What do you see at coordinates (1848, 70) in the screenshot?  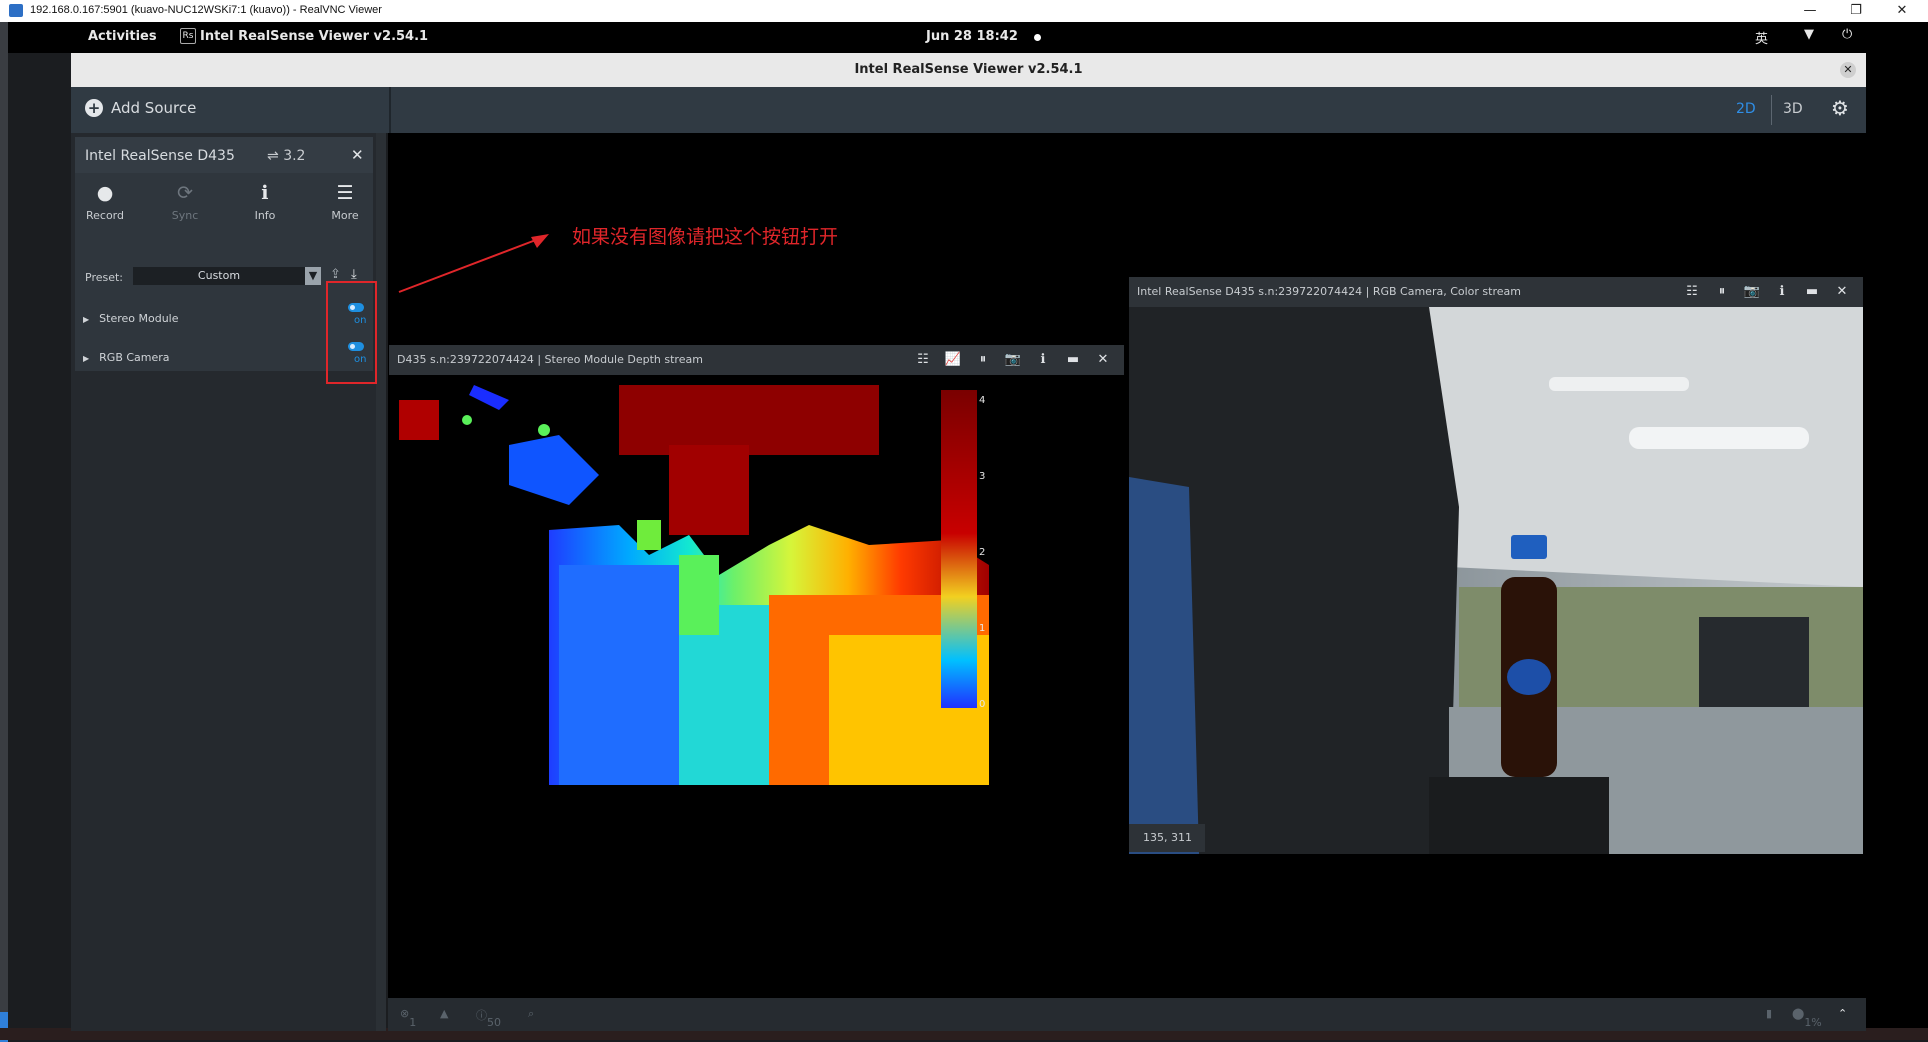 I see `app-close-button: ✕` at bounding box center [1848, 70].